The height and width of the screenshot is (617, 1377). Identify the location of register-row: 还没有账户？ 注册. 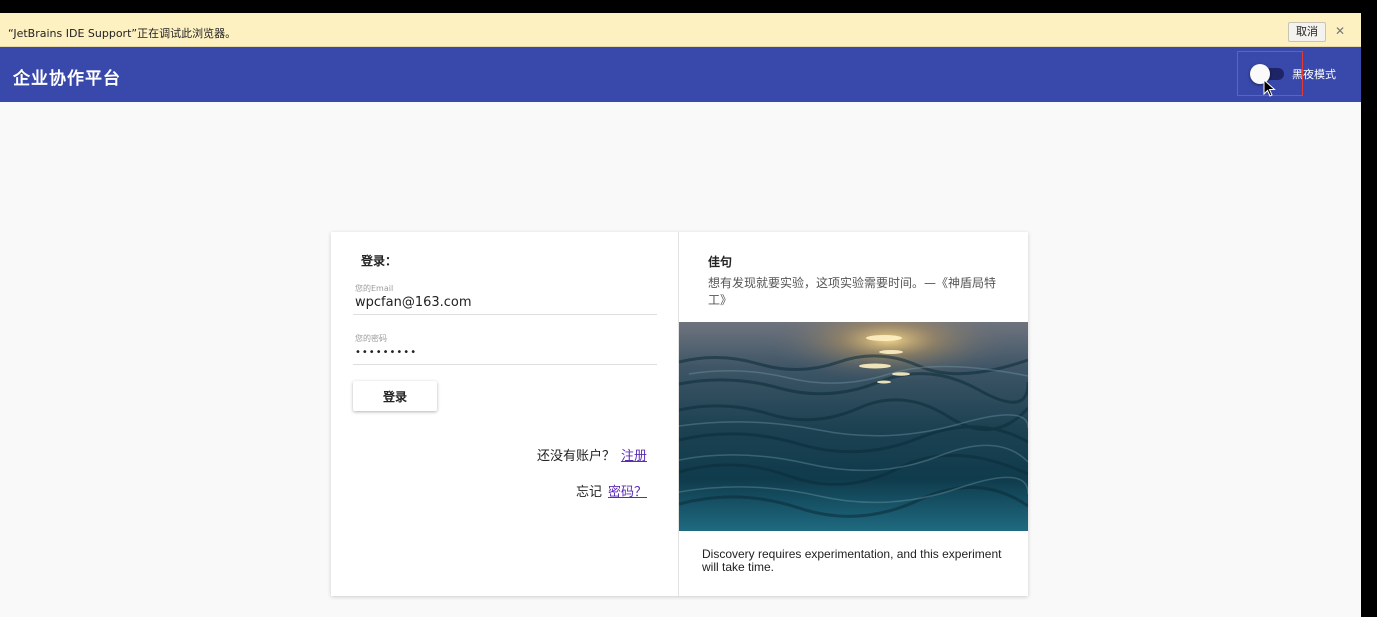
(592, 454).